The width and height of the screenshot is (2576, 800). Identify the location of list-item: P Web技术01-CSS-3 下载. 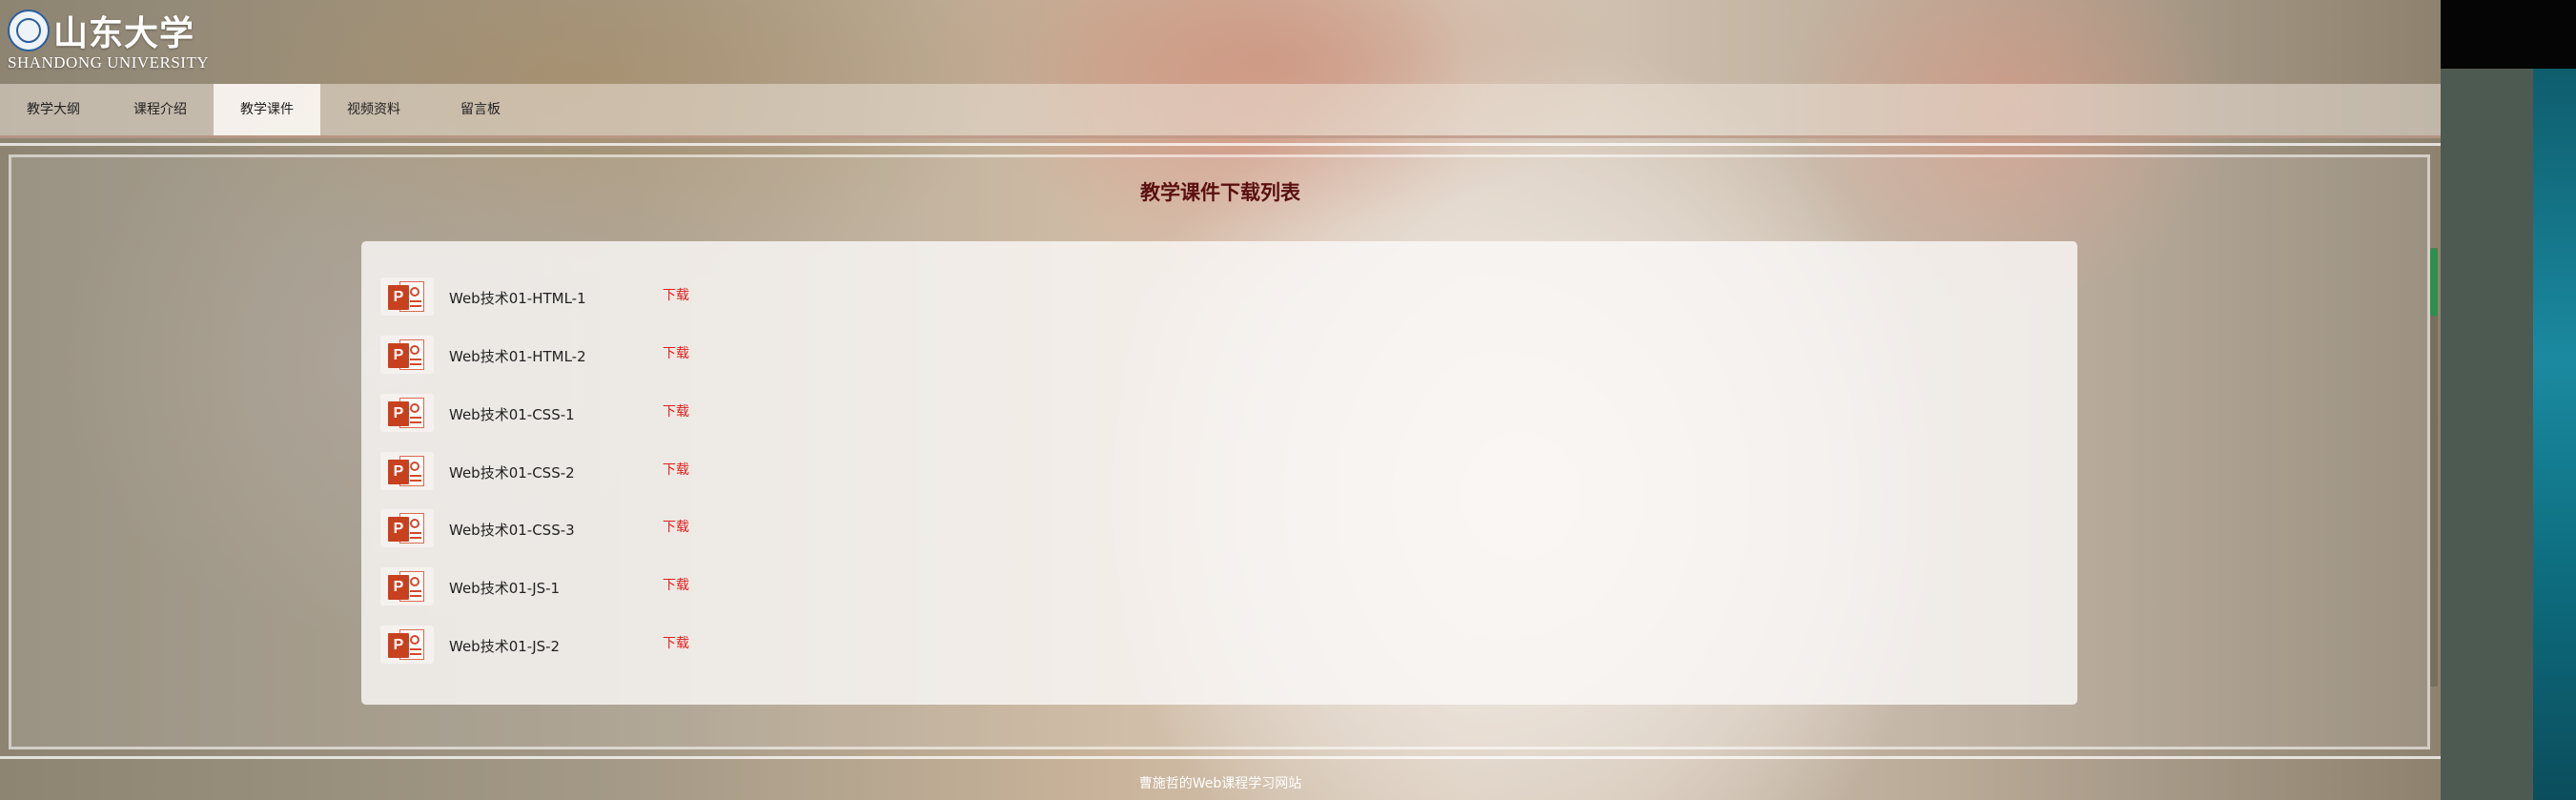
(666, 528).